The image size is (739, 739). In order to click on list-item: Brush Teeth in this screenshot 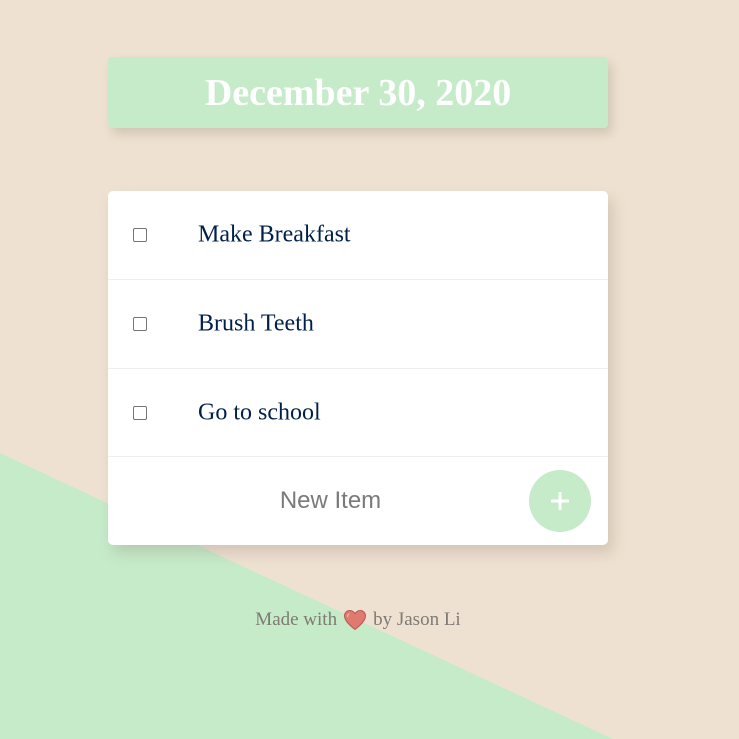, I will do `click(358, 324)`.